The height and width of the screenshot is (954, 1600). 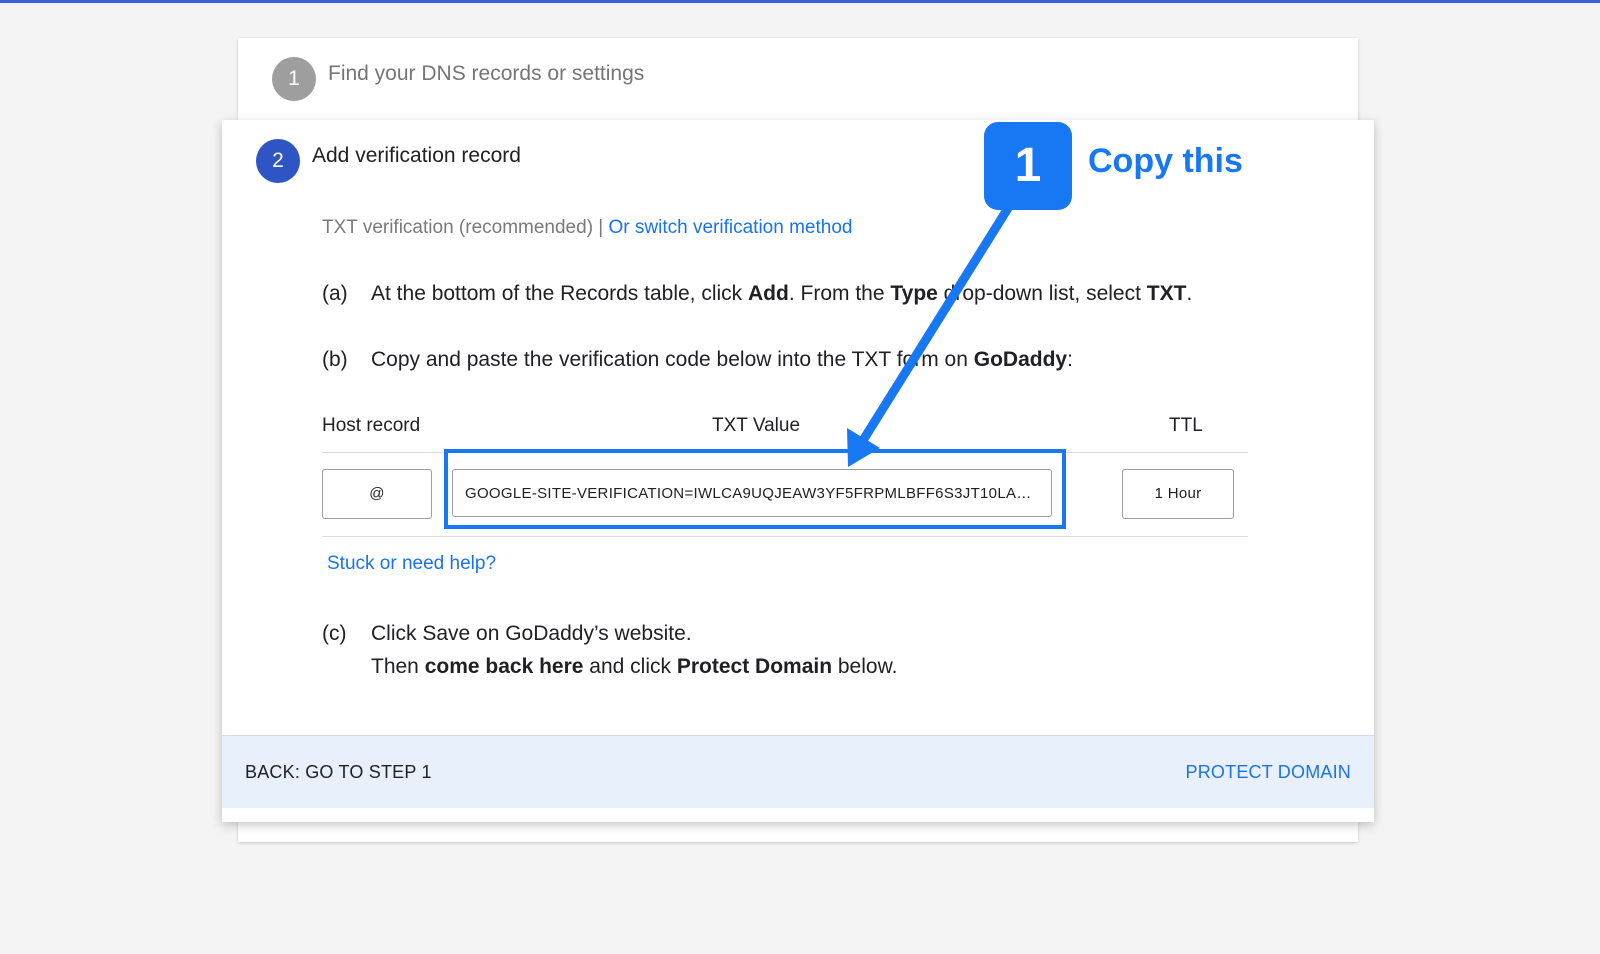 What do you see at coordinates (936, 323) in the screenshot?
I see `annotation-arrow-shaft` at bounding box center [936, 323].